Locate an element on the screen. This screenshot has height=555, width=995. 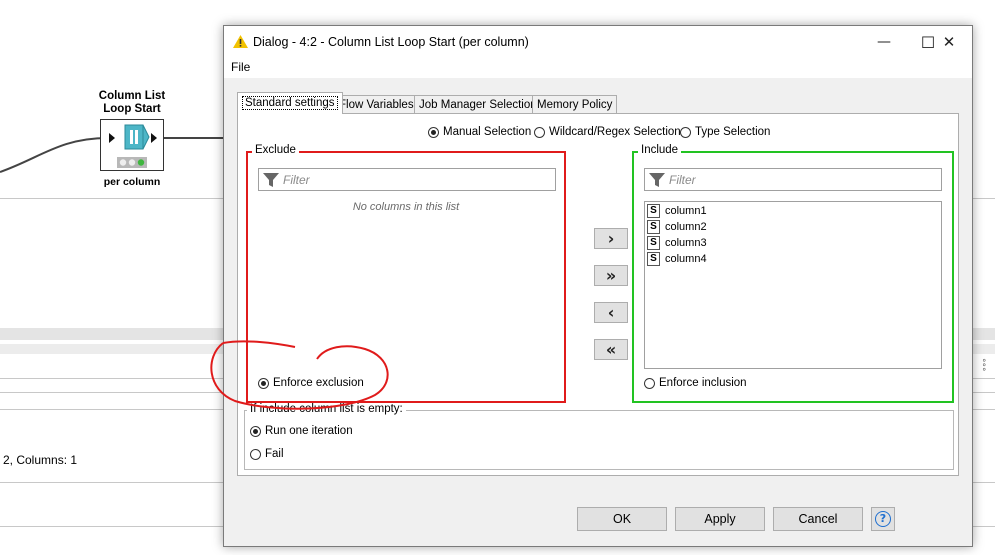
annotation-circle is located at coordinates (299, 375).